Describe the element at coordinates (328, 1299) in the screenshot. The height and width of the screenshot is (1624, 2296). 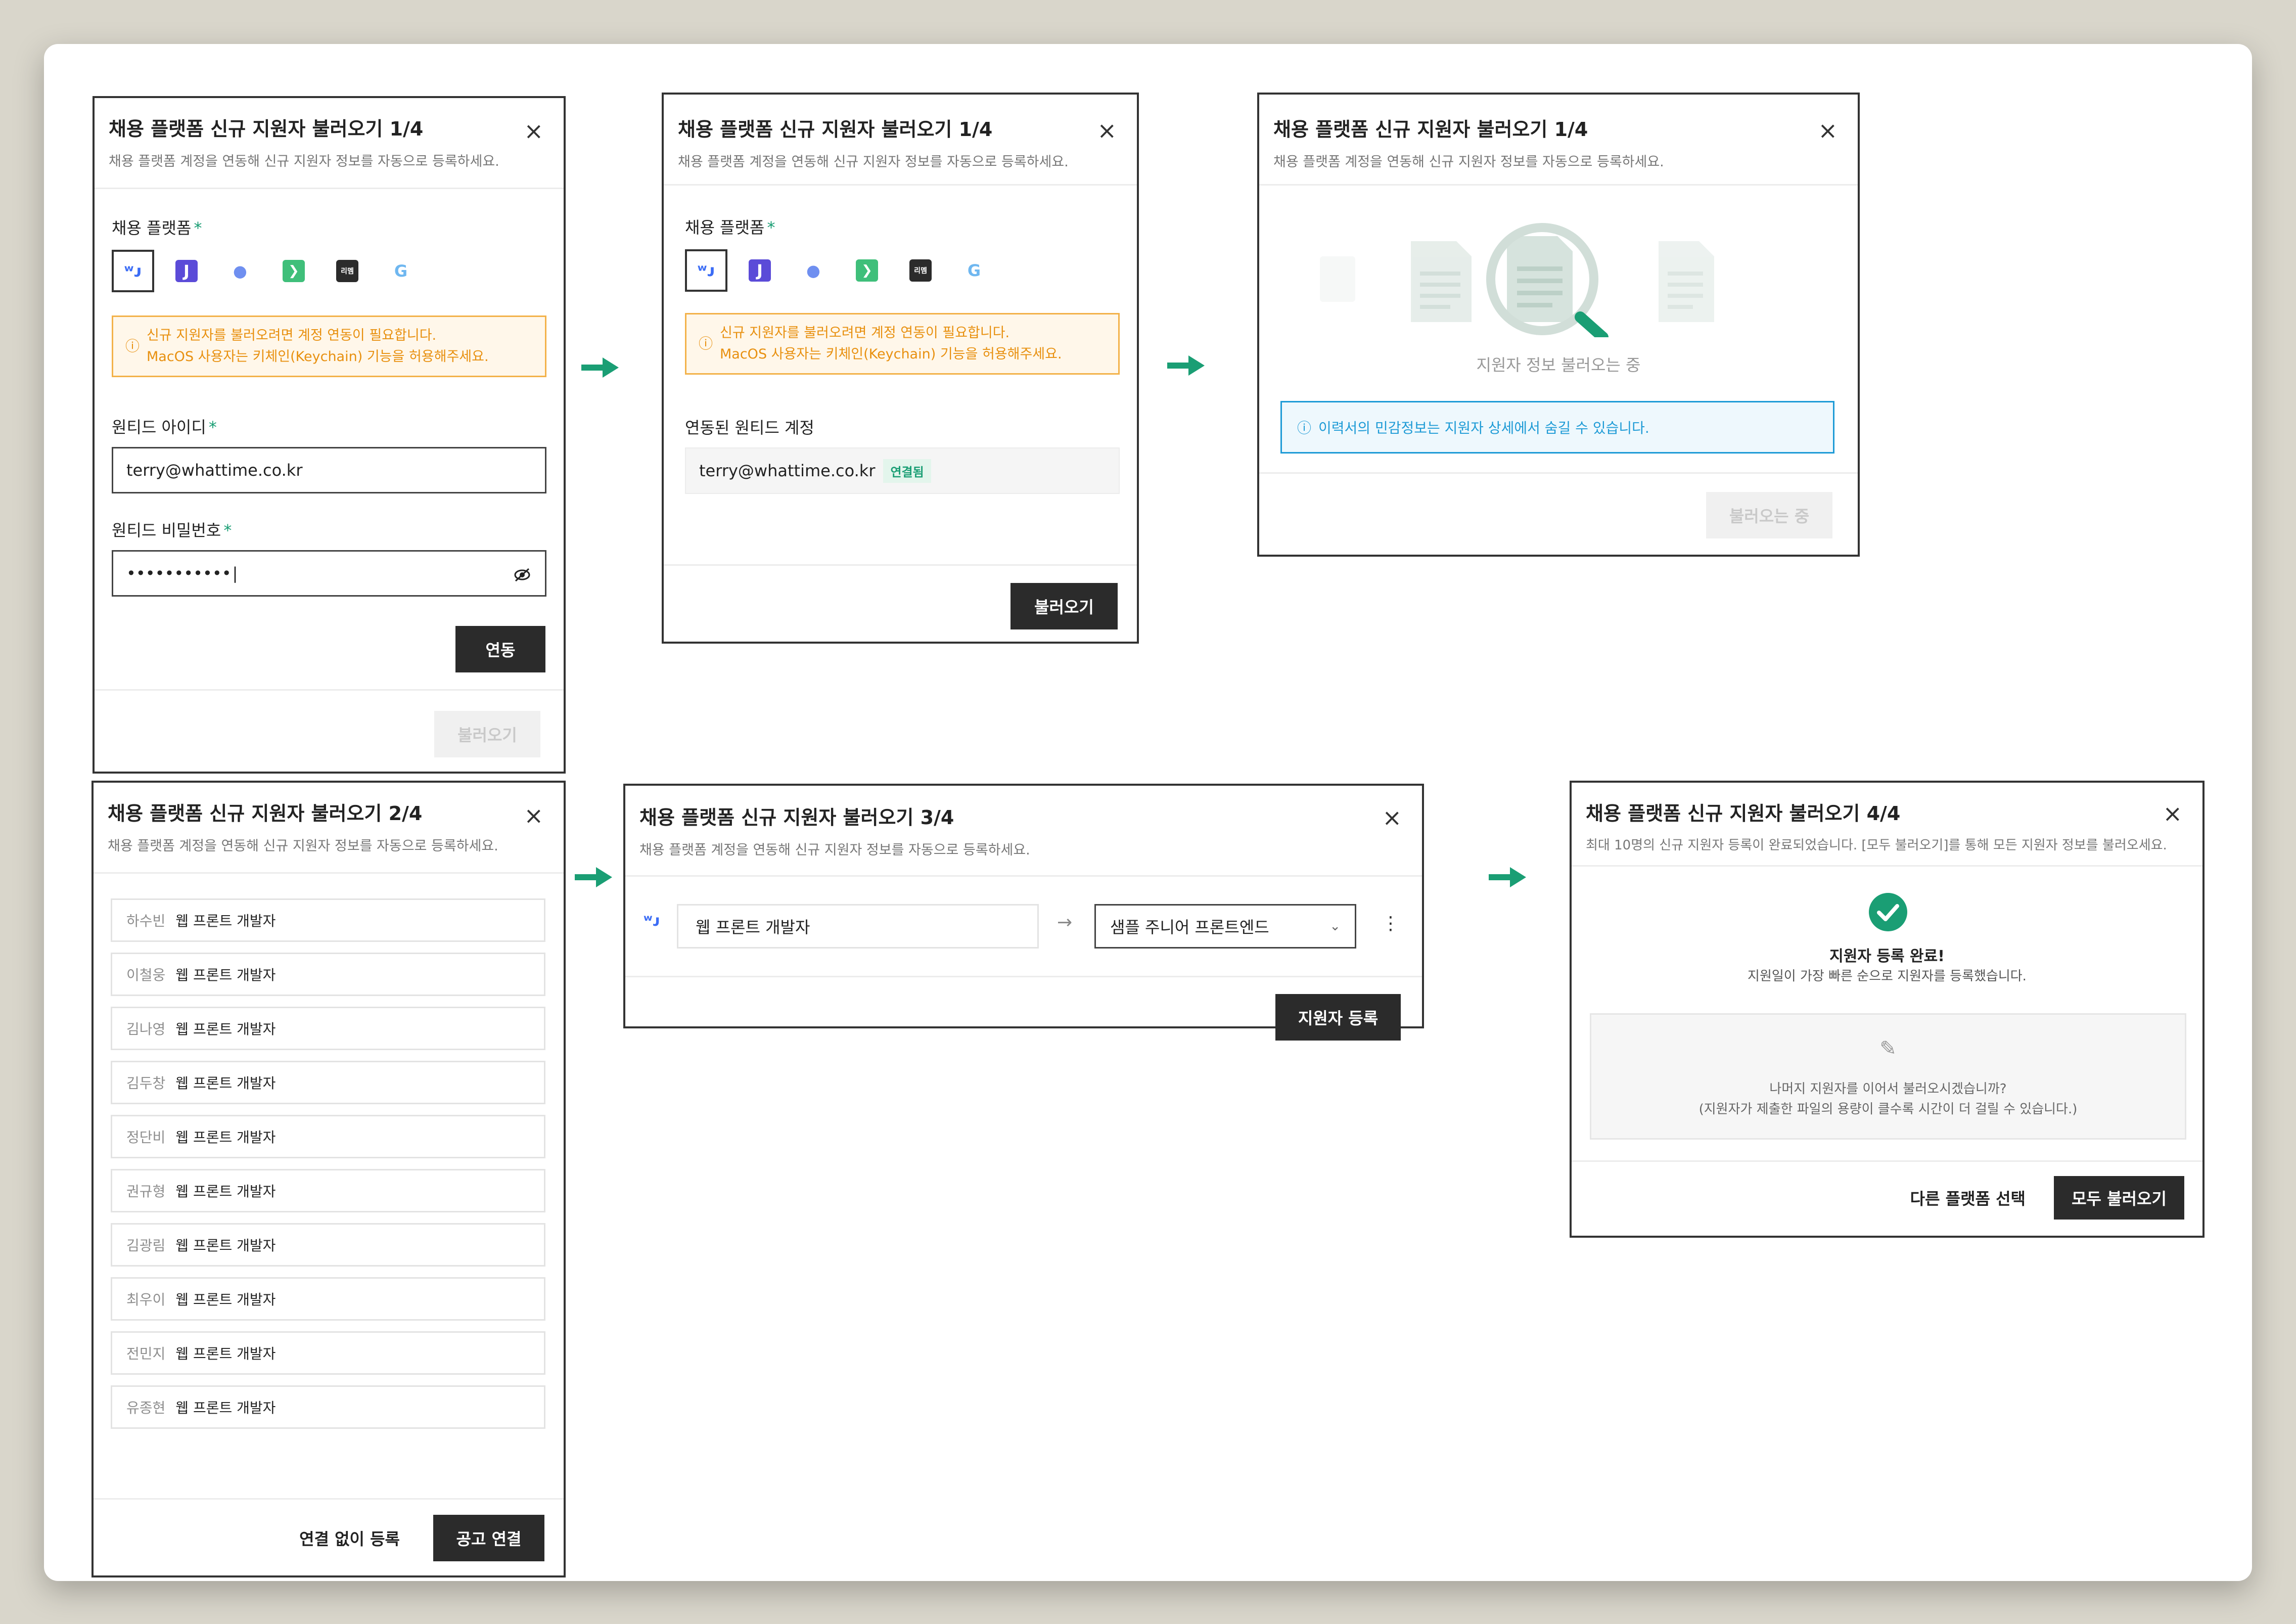
I see `list-item: 최우이 웹 프론트 개발자` at that location.